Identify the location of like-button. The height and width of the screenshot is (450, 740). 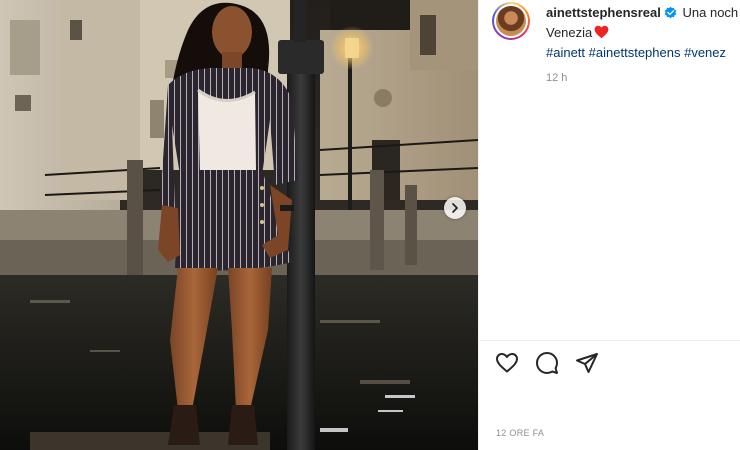
(507, 365).